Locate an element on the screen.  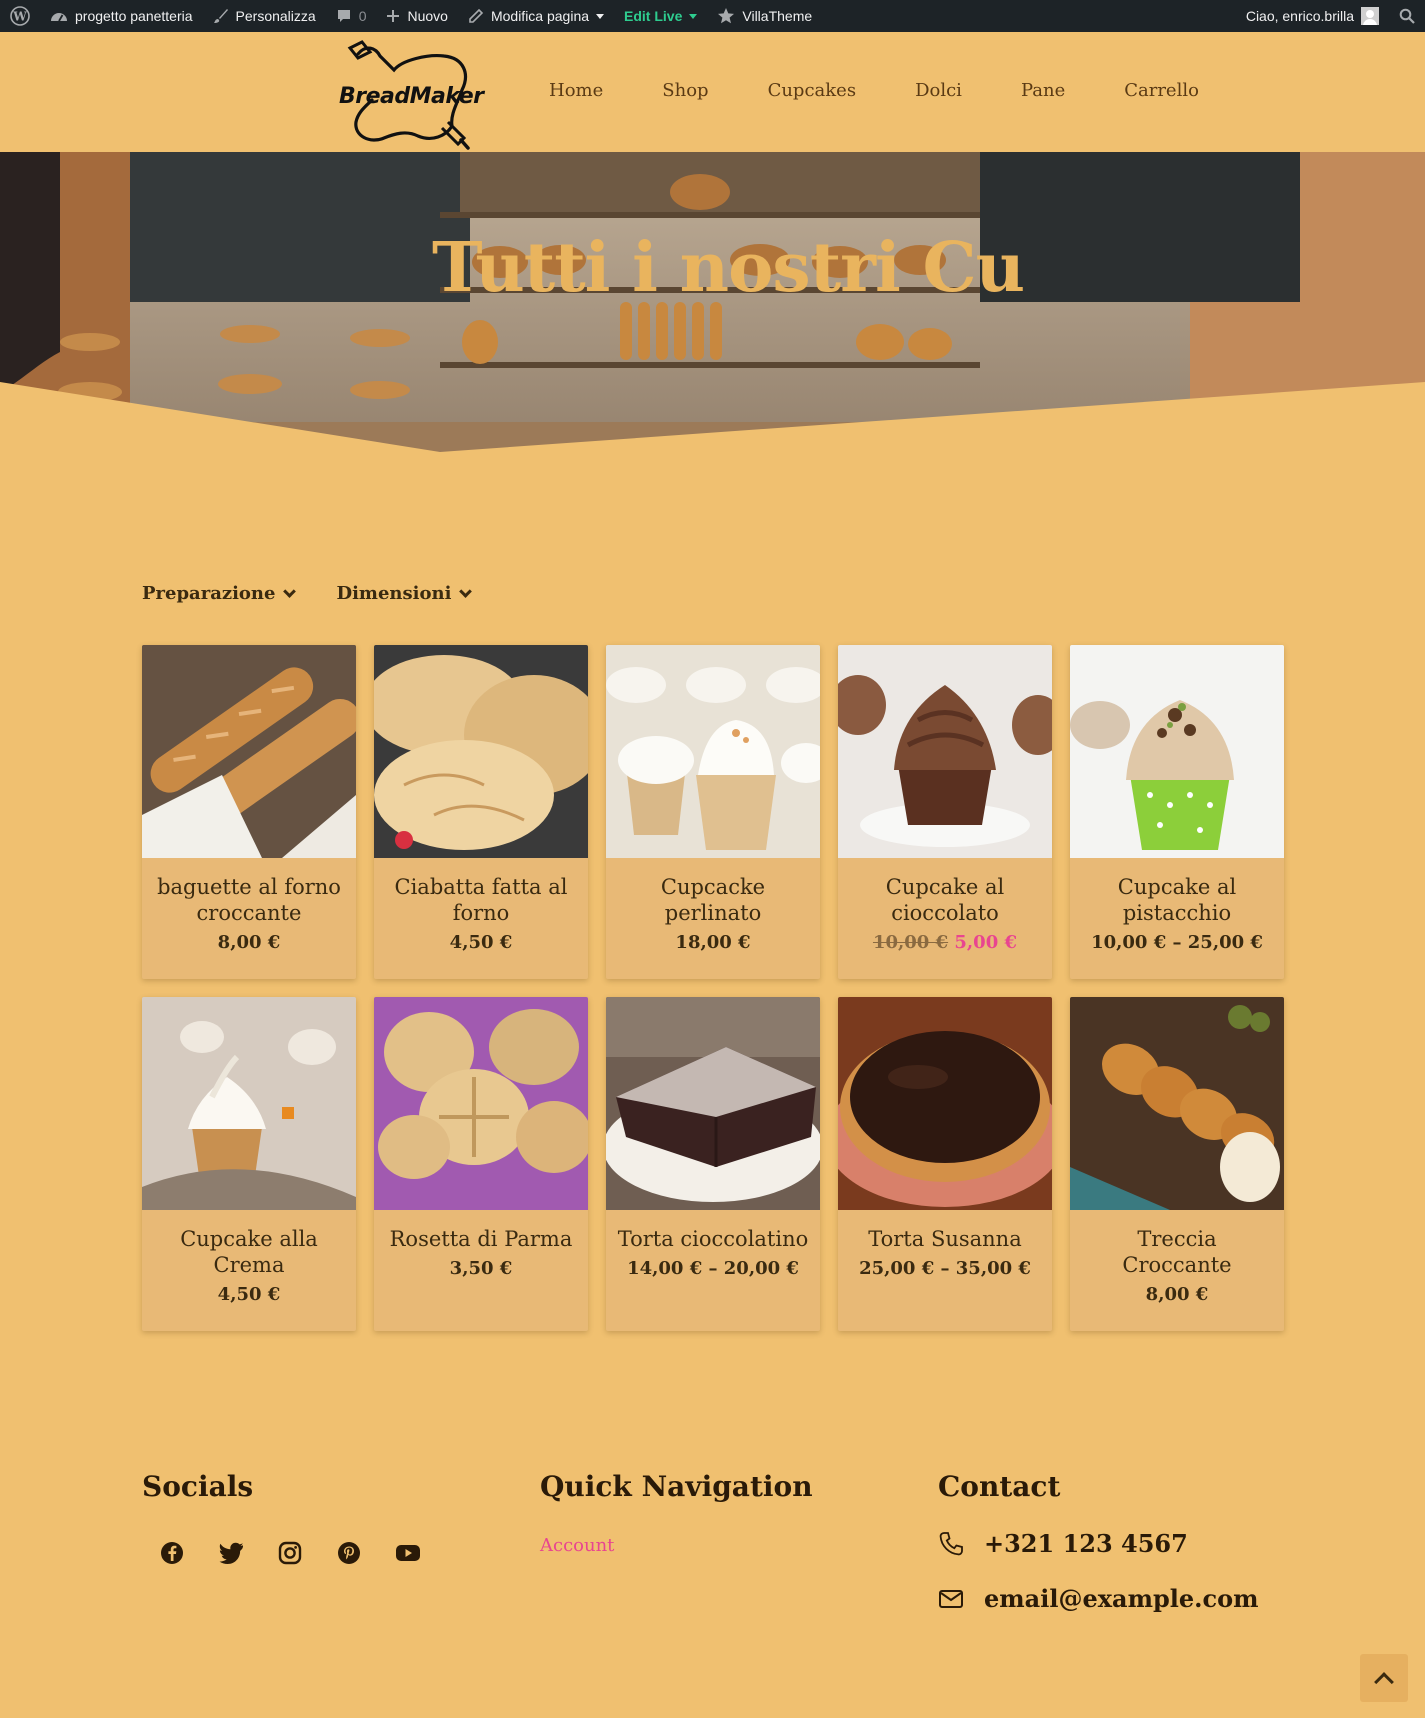
star-icon is located at coordinates (726, 16).